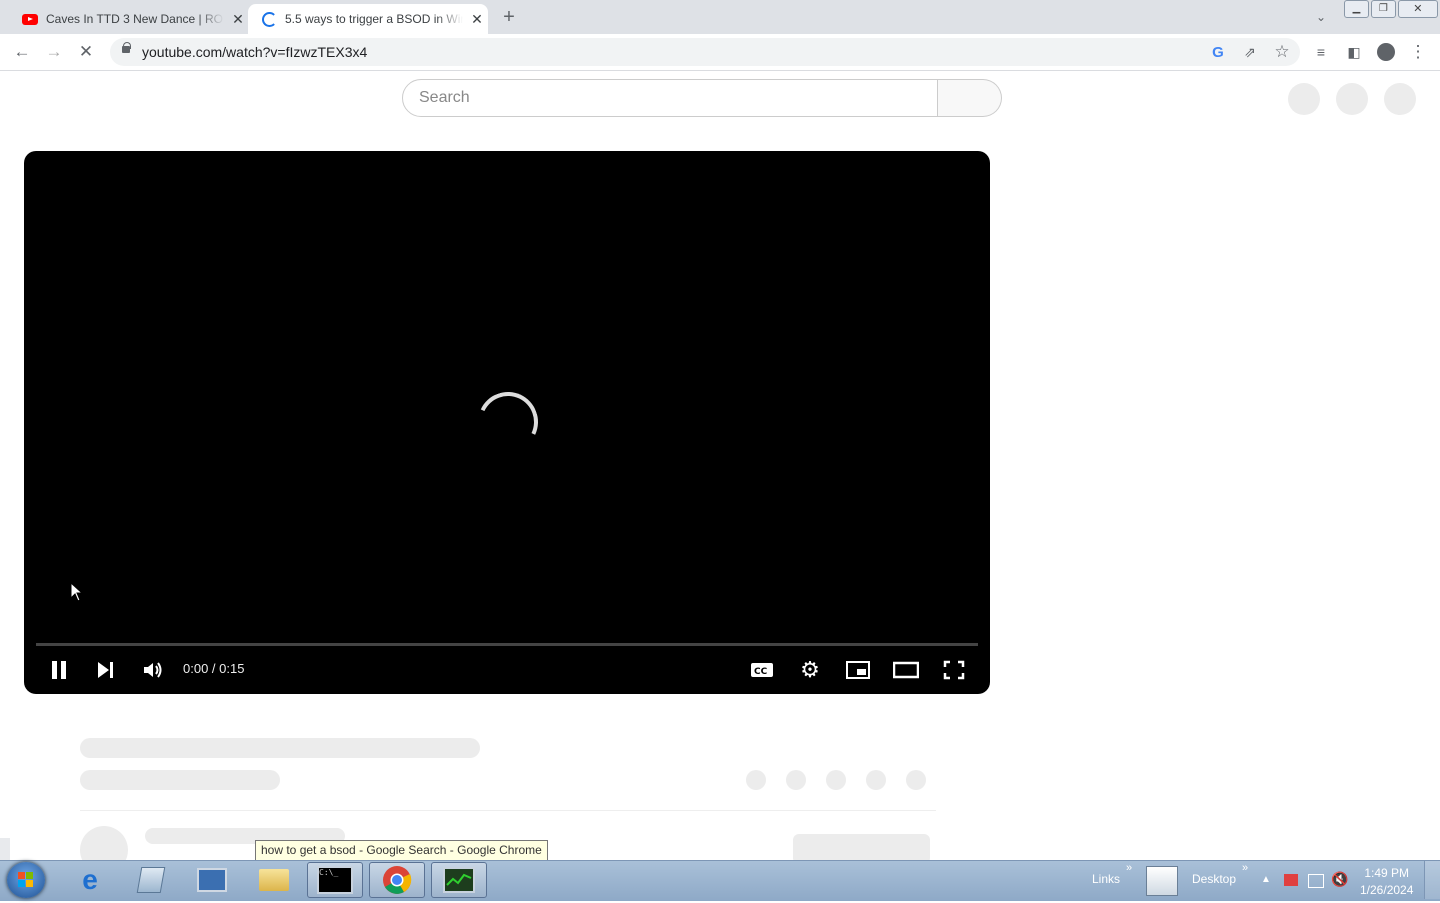  Describe the element at coordinates (5, 849) in the screenshot. I see `edge-placeholder` at that location.